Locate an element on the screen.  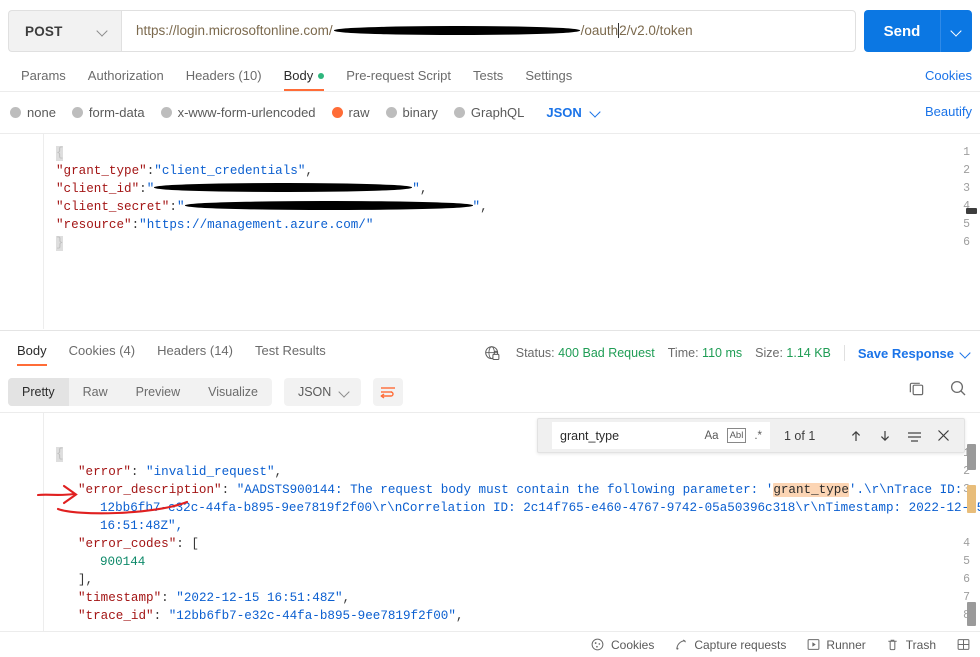
request-tab-settings: Settings is located at coordinates (548, 79).